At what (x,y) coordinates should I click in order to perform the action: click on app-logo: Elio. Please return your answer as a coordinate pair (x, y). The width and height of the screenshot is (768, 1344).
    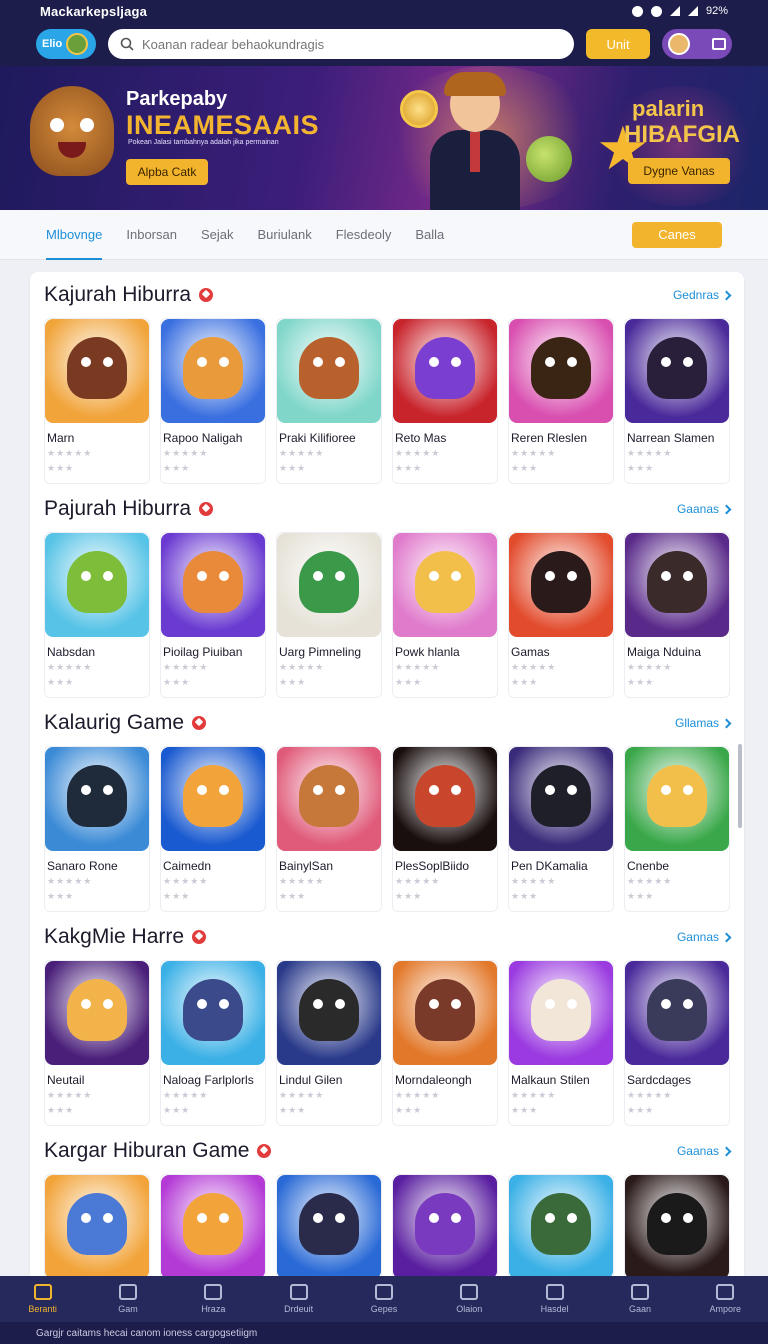
    Looking at the image, I should click on (66, 44).